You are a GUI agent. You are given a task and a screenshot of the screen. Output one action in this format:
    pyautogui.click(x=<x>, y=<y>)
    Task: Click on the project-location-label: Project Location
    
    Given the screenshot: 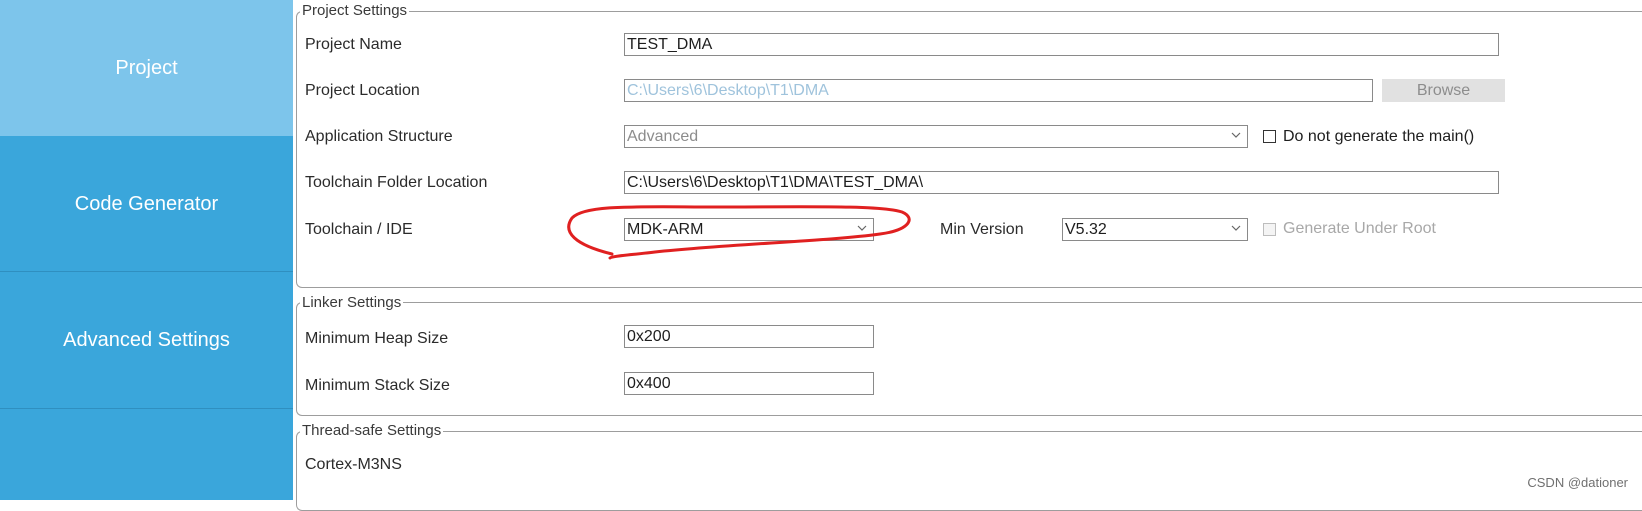 What is the action you would take?
    pyautogui.click(x=362, y=90)
    